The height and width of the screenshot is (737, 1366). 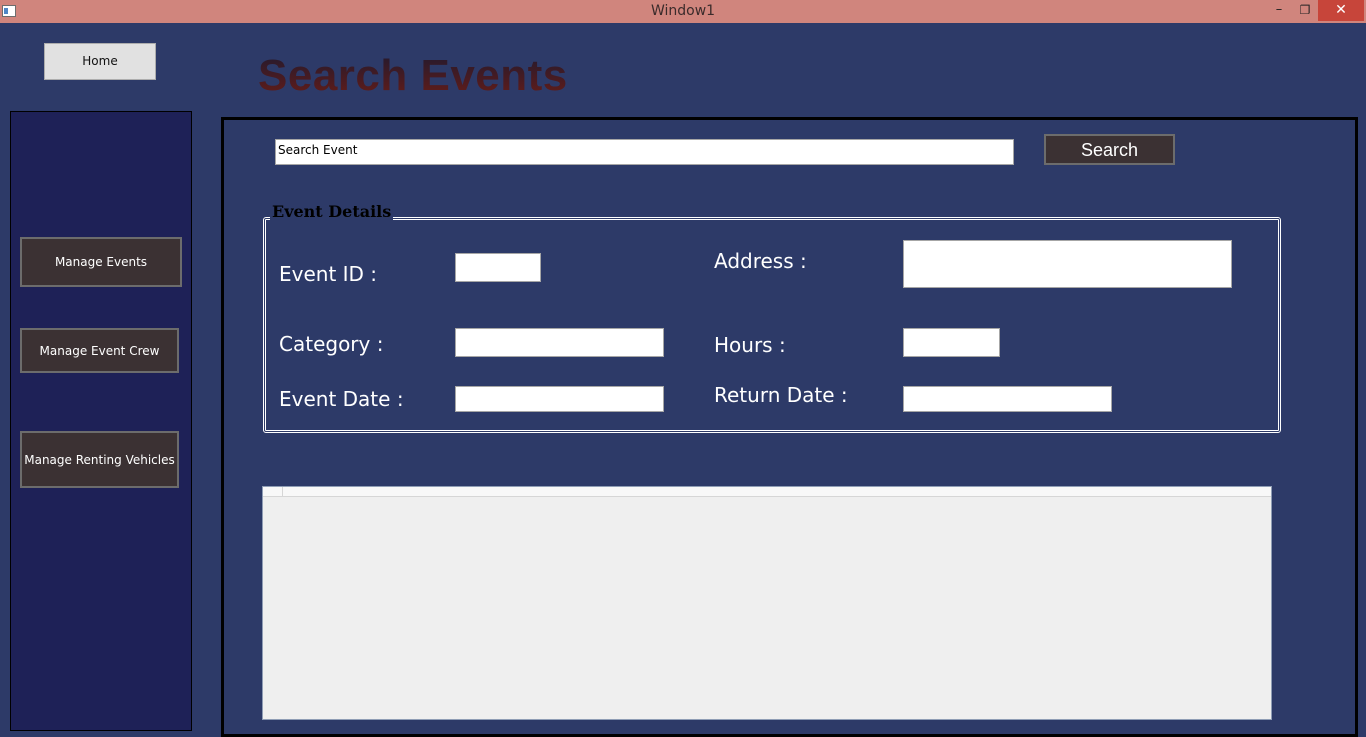 I want to click on sidebar, so click(x=101, y=421).